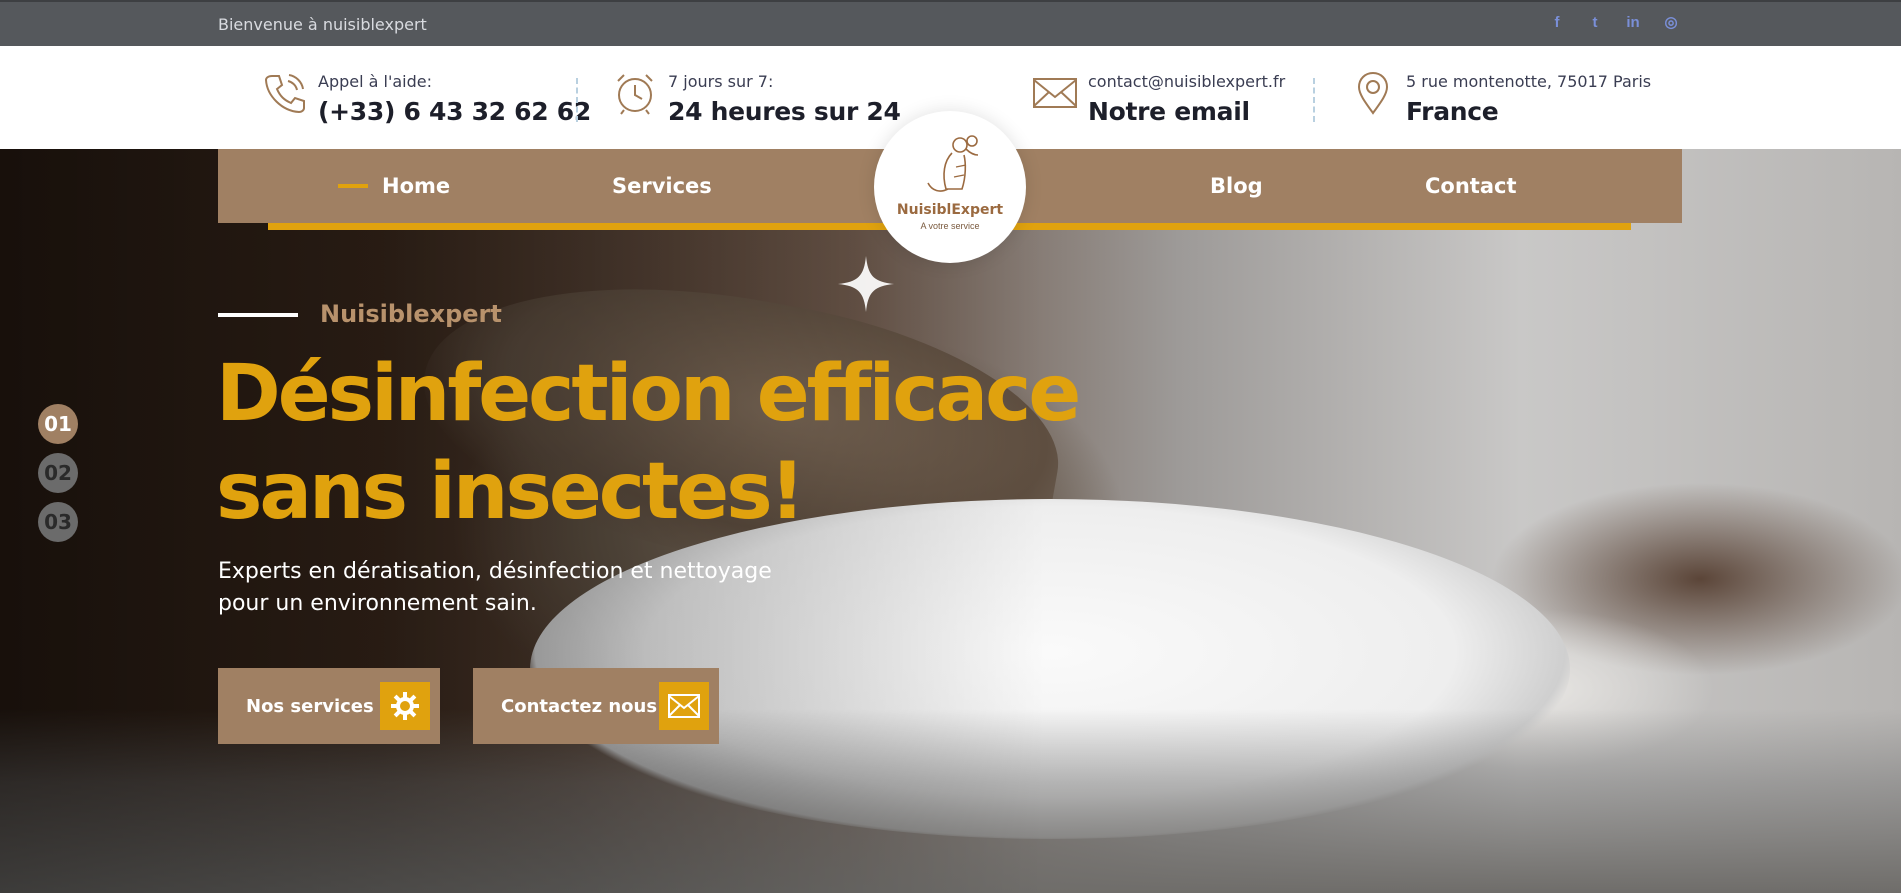 The width and height of the screenshot is (1901, 893). Describe the element at coordinates (1452, 111) in the screenshot. I see `address-country: France` at that location.